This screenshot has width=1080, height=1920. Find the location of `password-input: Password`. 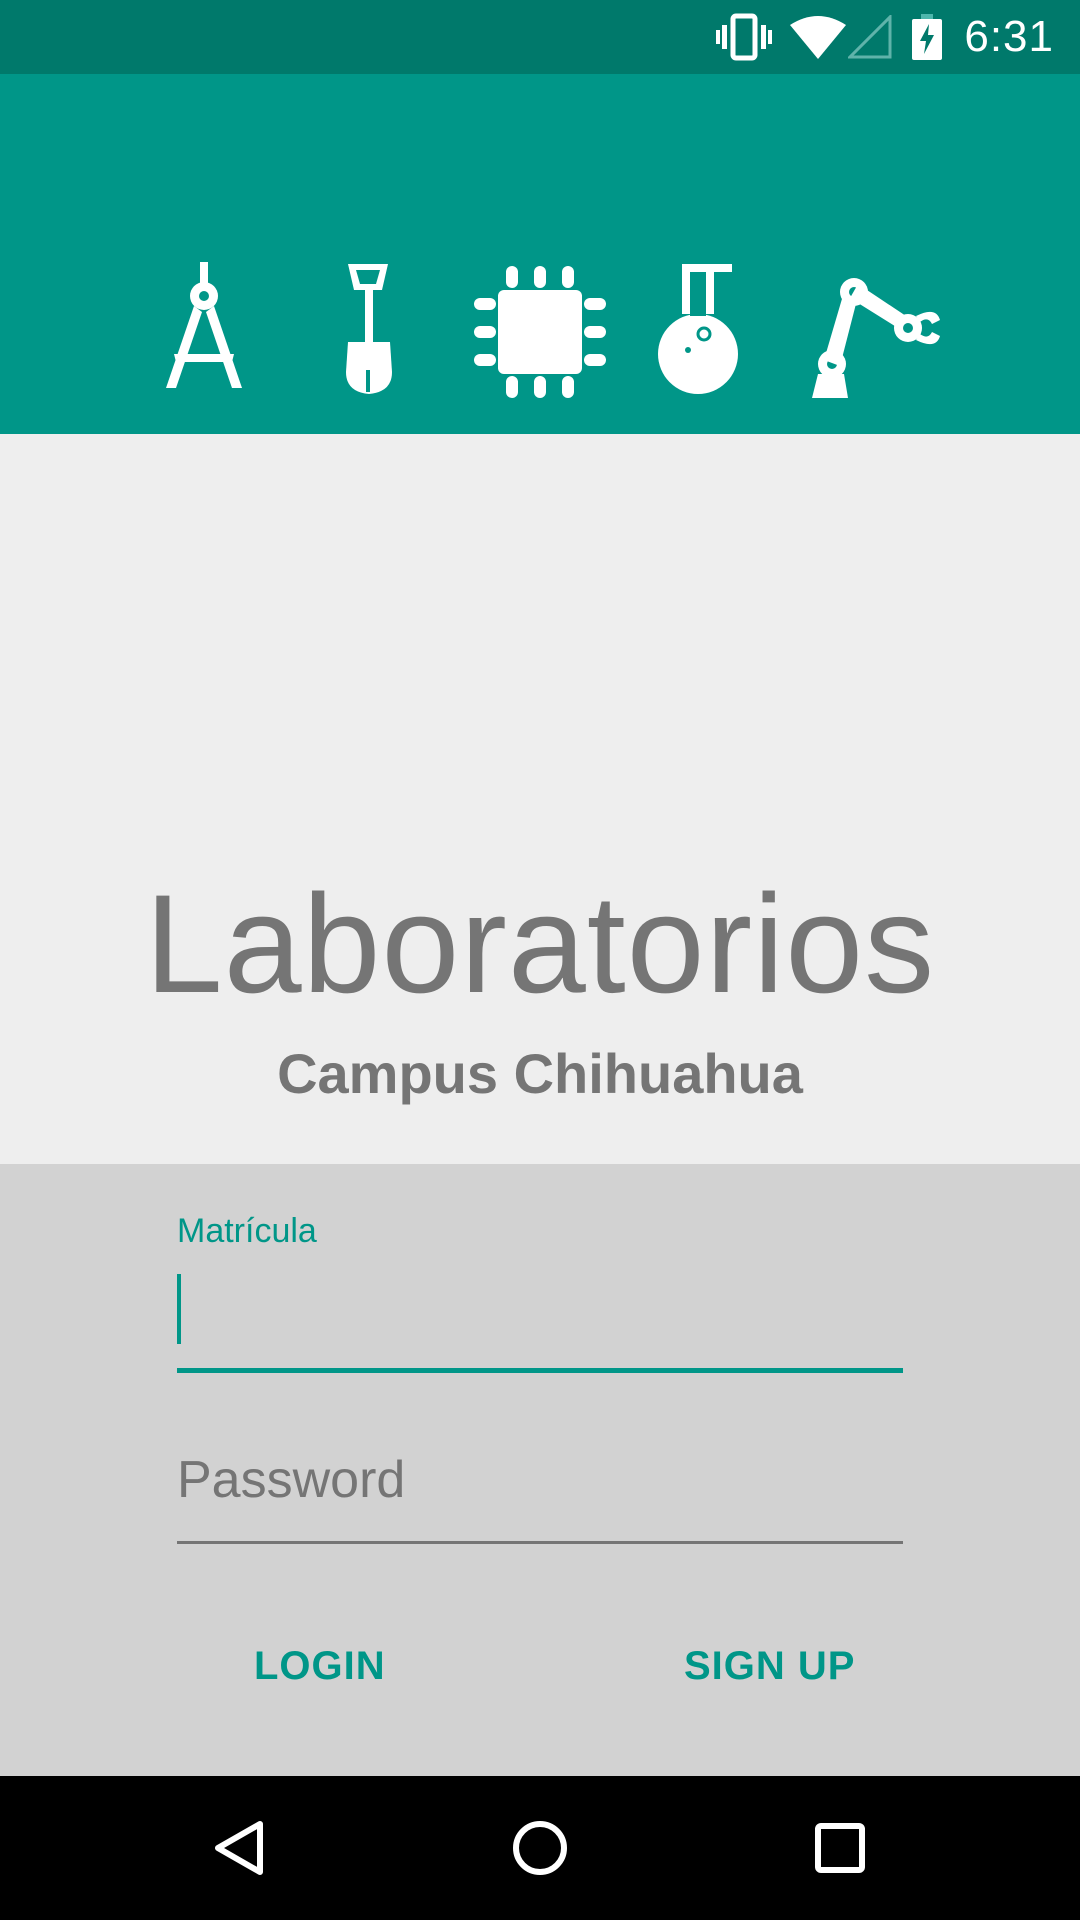

password-input: Password is located at coordinates (291, 1480).